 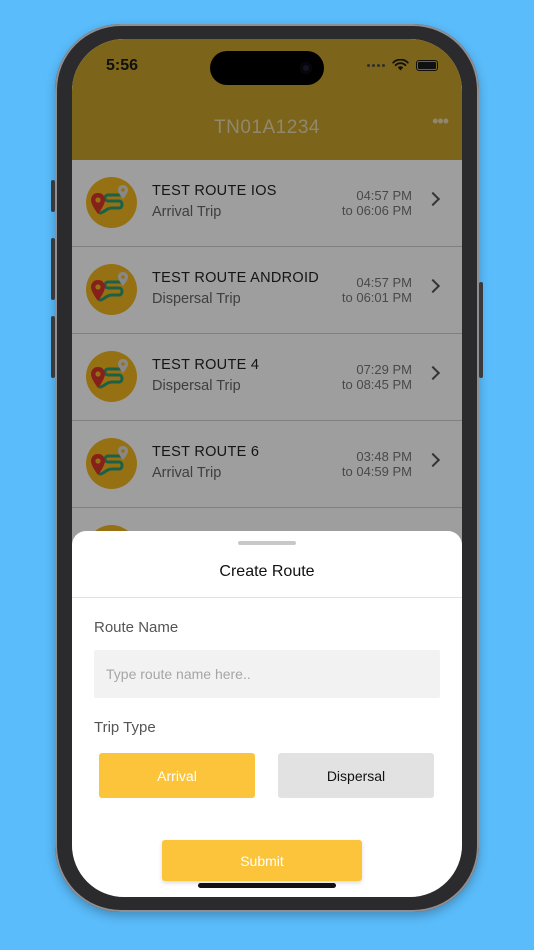 What do you see at coordinates (267, 543) in the screenshot?
I see `sheet-grabber` at bounding box center [267, 543].